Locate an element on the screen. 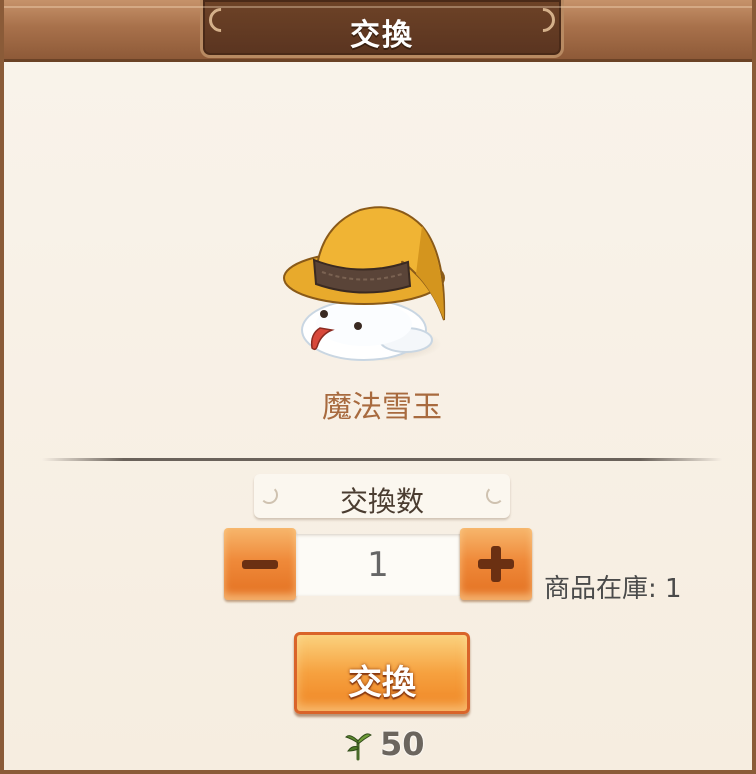  dialog-header: 交換 is located at coordinates (378, 31).